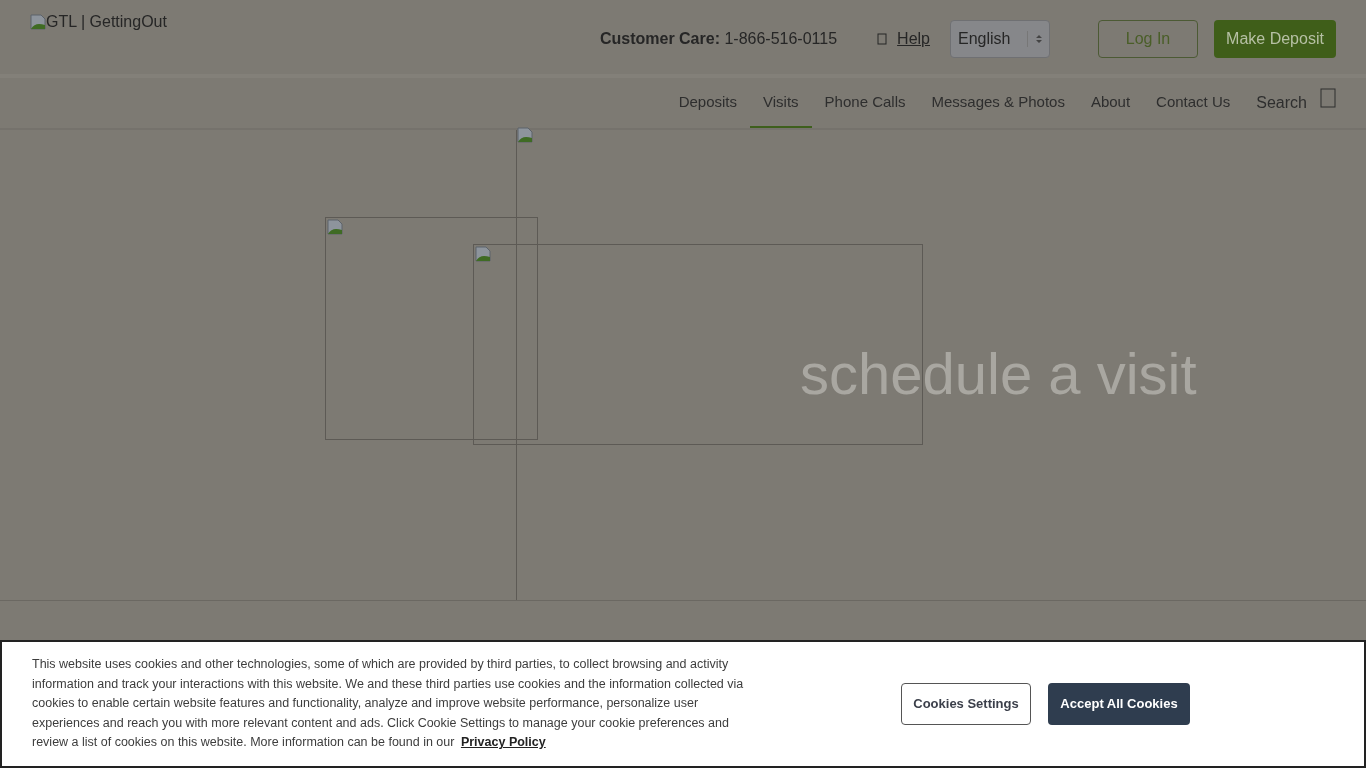 This screenshot has height=768, width=1366. What do you see at coordinates (388, 704) in the screenshot?
I see `cookie-notice-text: This website uses cookies and other technologies, some of which are provided by third parties, to collect browsing and activity information and track your interactions with this website. We and these third parties use cookies and the information collected via cookies to enable certain website features and functionality, analyze and improve website performance, personalize user experiences and reach you with more relevant content and ads. Click Cookie Settings to manage your cookie preferences and review a list of cookies on this website. More information can be found in our Privacy Policy` at bounding box center [388, 704].